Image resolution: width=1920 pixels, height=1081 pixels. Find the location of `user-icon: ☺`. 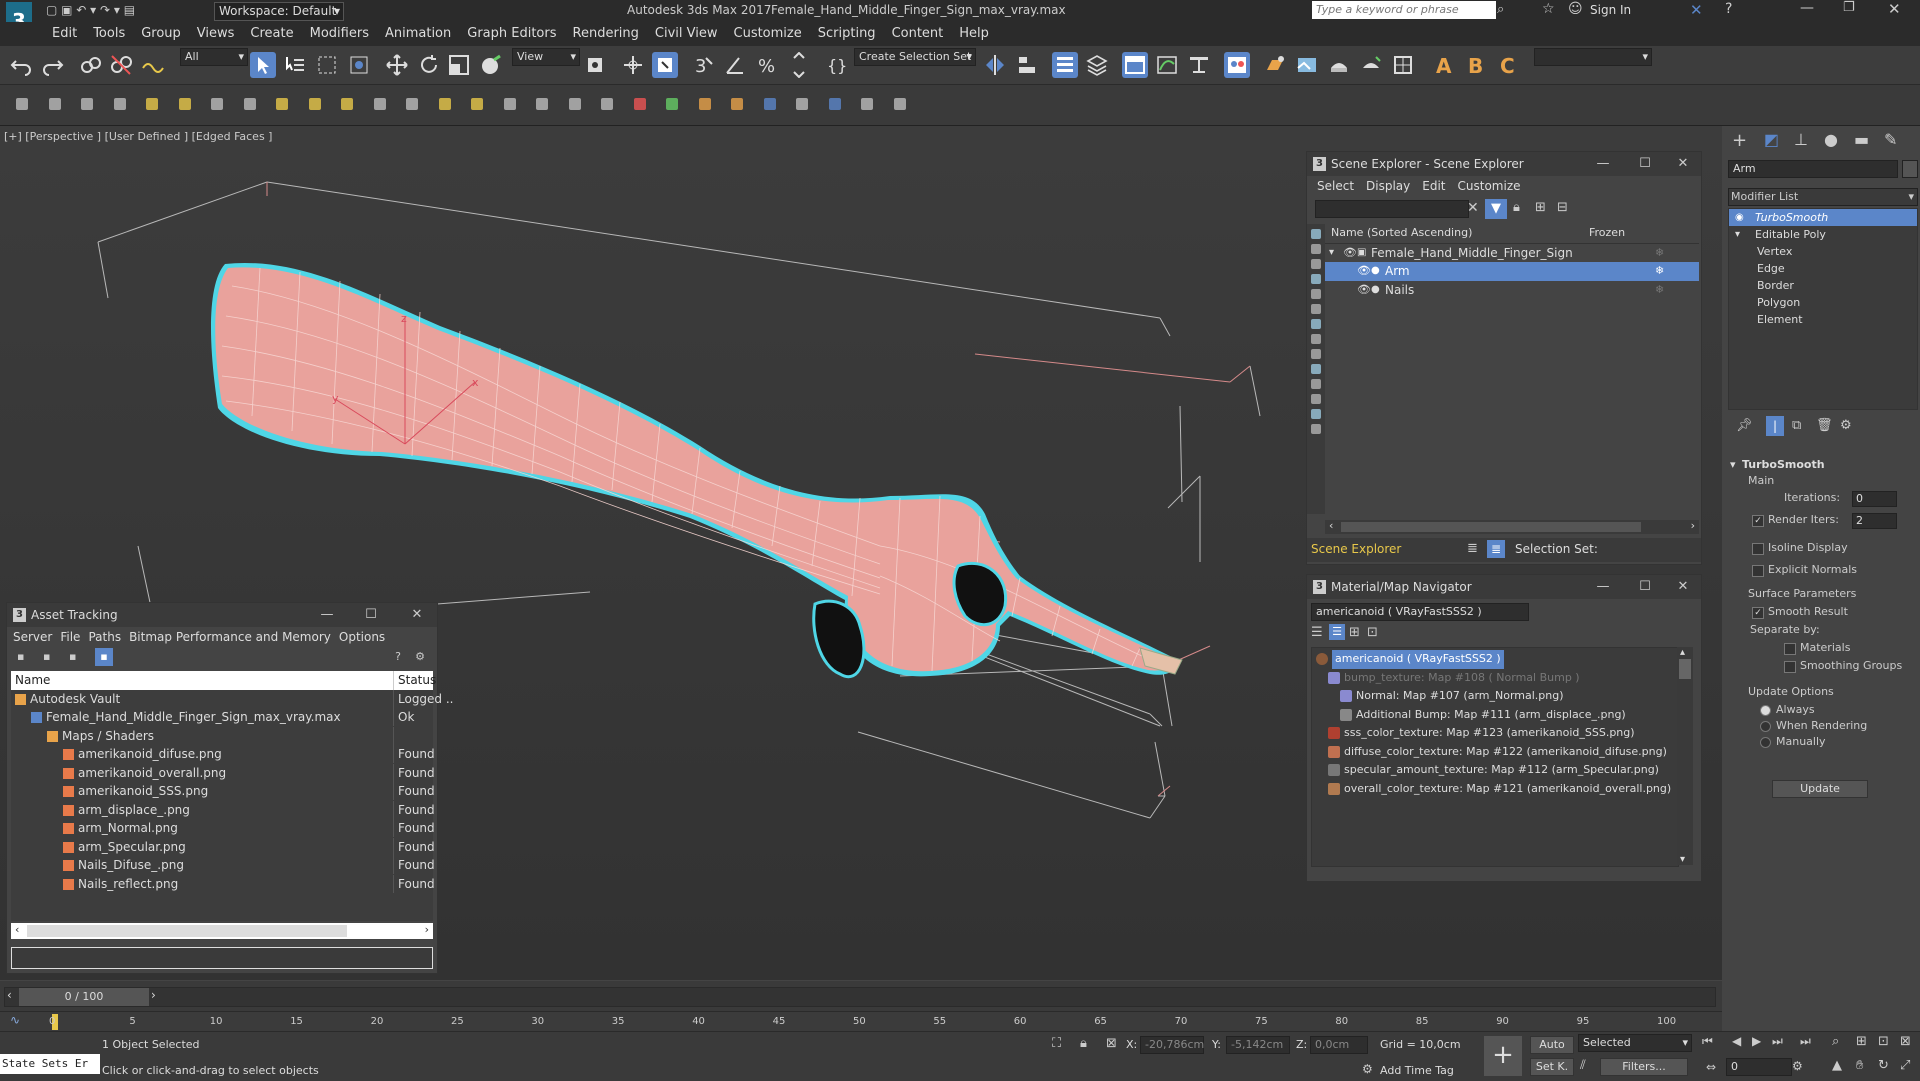

user-icon: ☺ is located at coordinates (1575, 9).